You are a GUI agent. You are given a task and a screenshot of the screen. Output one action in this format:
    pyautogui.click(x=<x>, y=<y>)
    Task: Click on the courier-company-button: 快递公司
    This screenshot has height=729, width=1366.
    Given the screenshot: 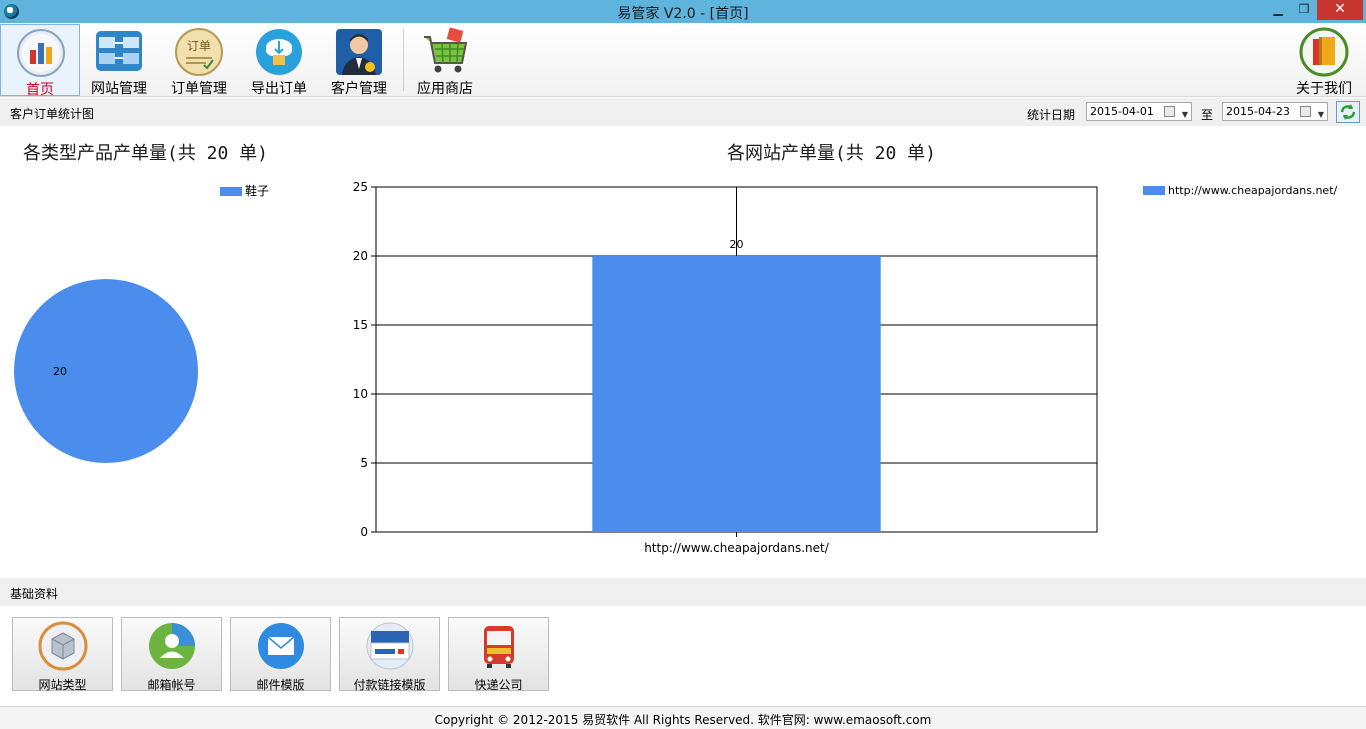 What is the action you would take?
    pyautogui.click(x=498, y=654)
    